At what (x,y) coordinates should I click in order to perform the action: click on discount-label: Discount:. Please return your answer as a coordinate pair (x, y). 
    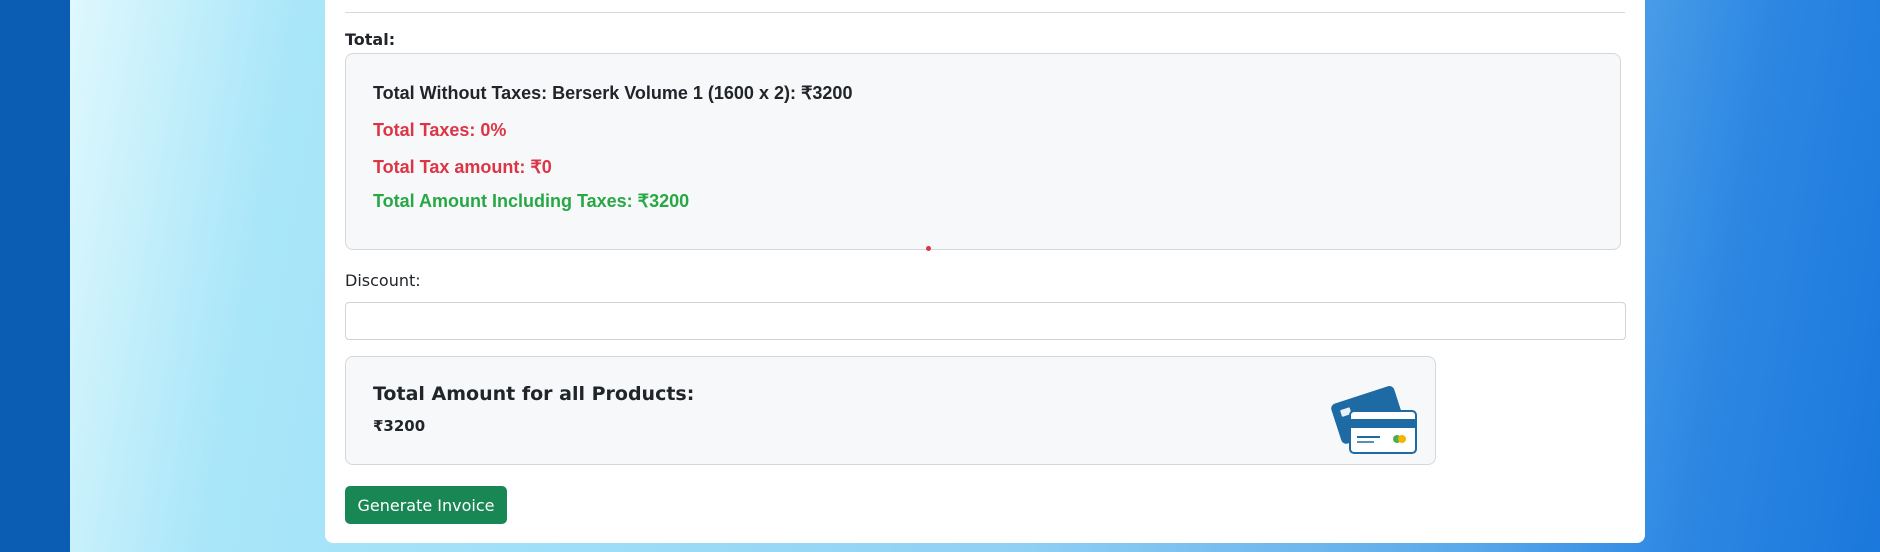
    Looking at the image, I should click on (383, 280).